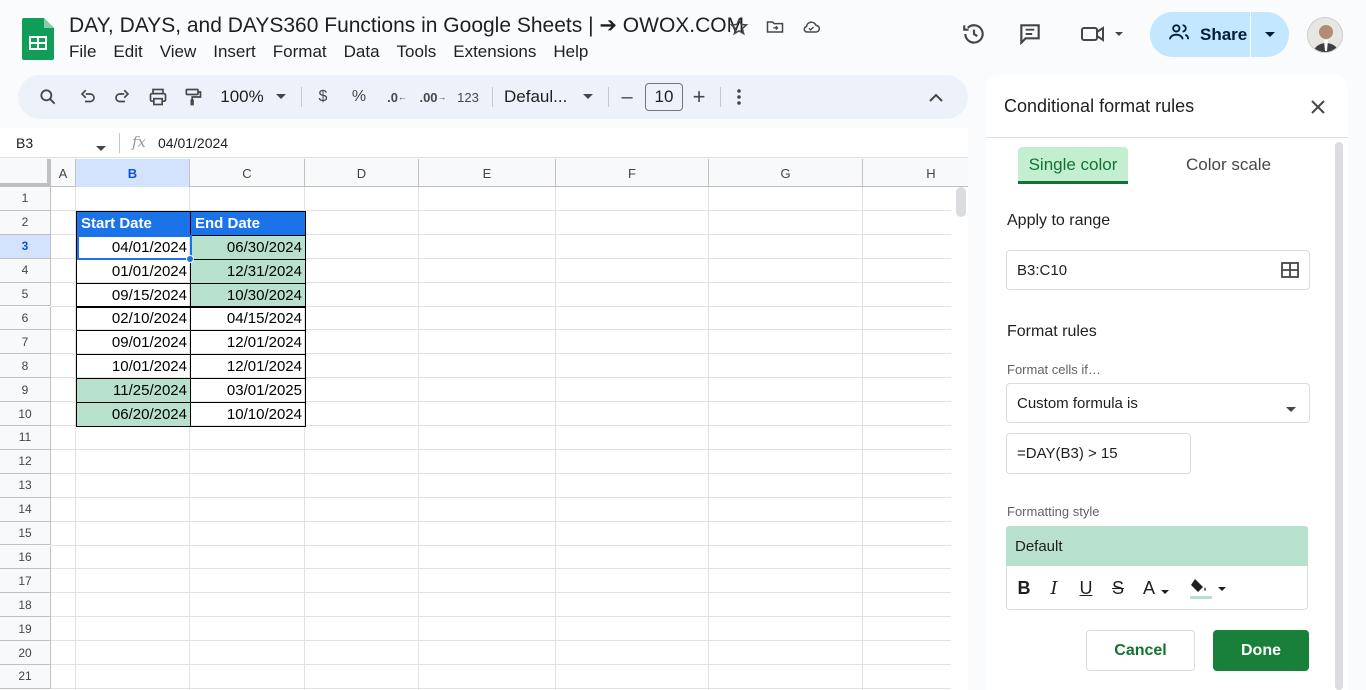 The height and width of the screenshot is (690, 1366). What do you see at coordinates (25, 366) in the screenshot?
I see `row-header-8: 8` at bounding box center [25, 366].